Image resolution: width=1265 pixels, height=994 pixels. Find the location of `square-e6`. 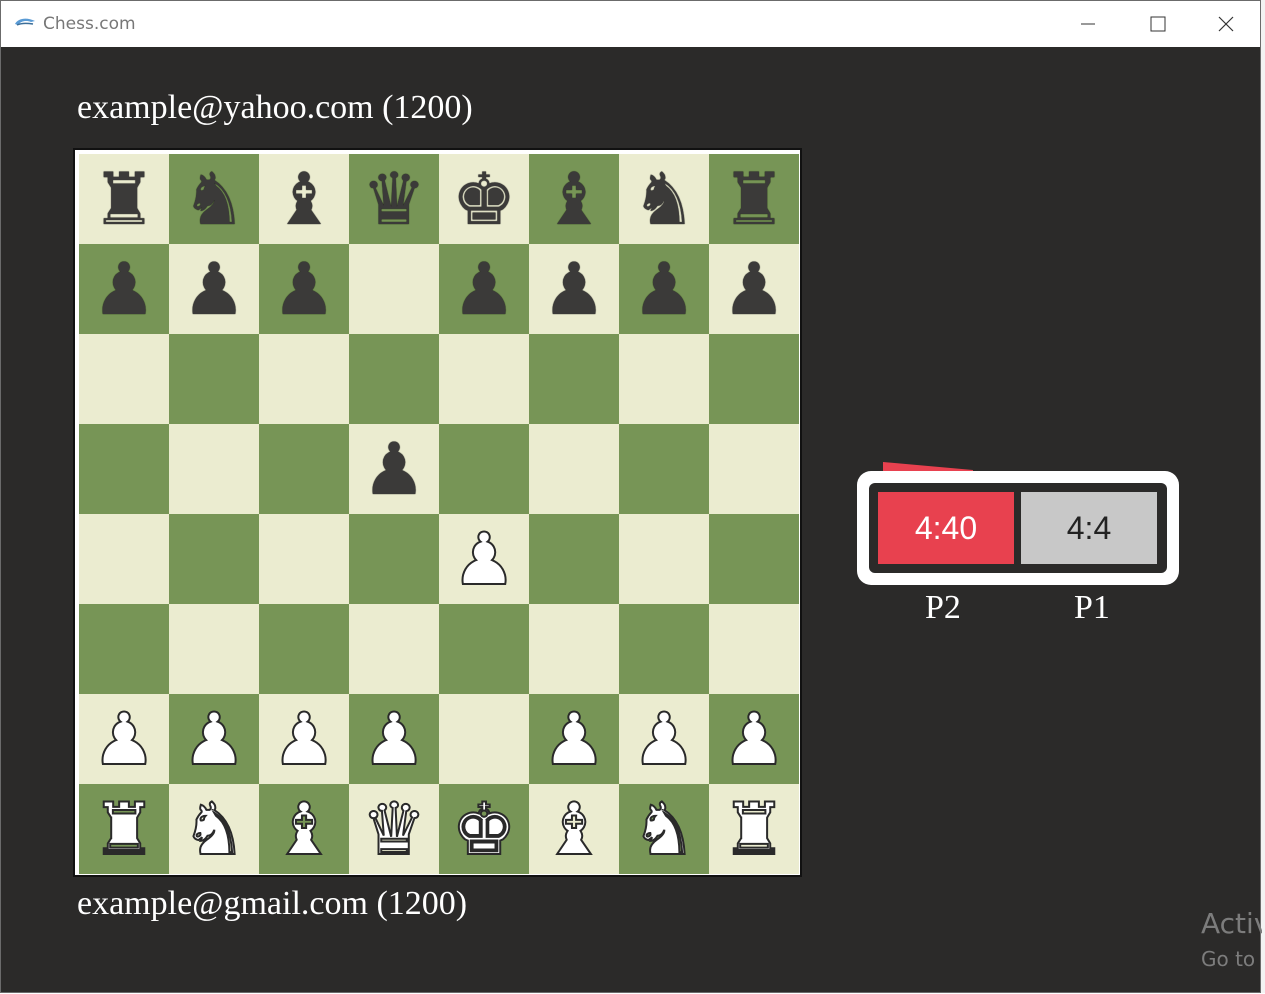

square-e6 is located at coordinates (484, 379).